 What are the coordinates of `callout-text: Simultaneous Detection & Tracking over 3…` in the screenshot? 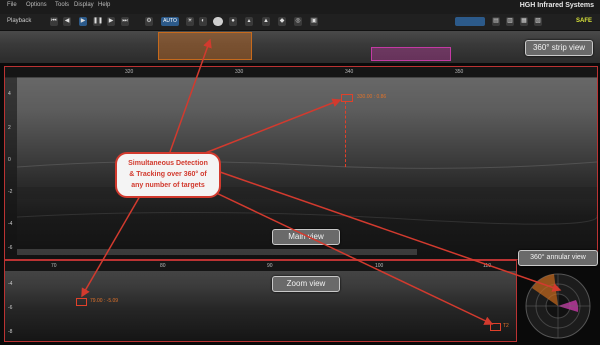 It's located at (168, 174).